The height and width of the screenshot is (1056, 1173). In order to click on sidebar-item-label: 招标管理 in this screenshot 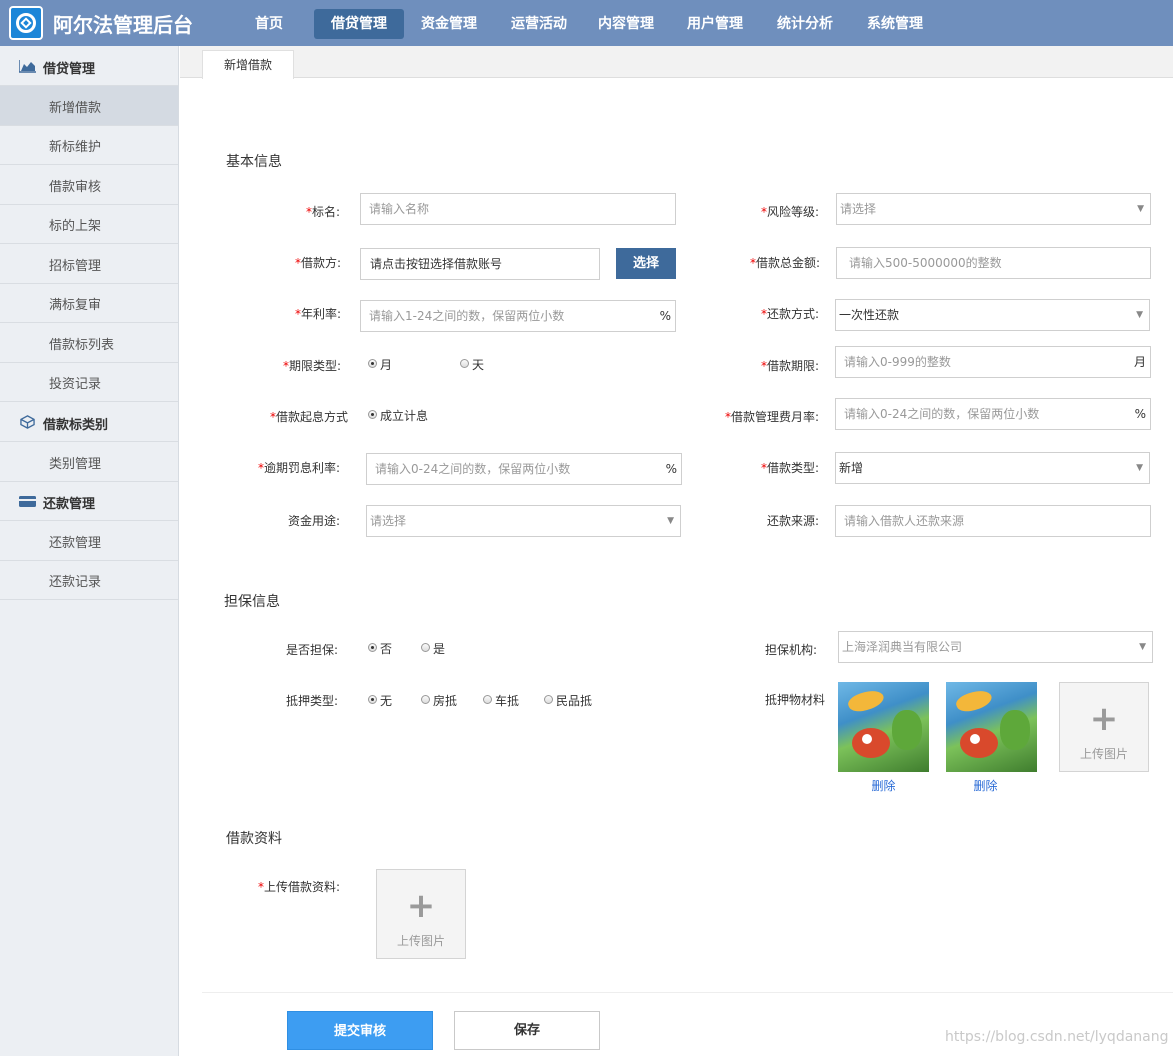, I will do `click(75, 266)`.